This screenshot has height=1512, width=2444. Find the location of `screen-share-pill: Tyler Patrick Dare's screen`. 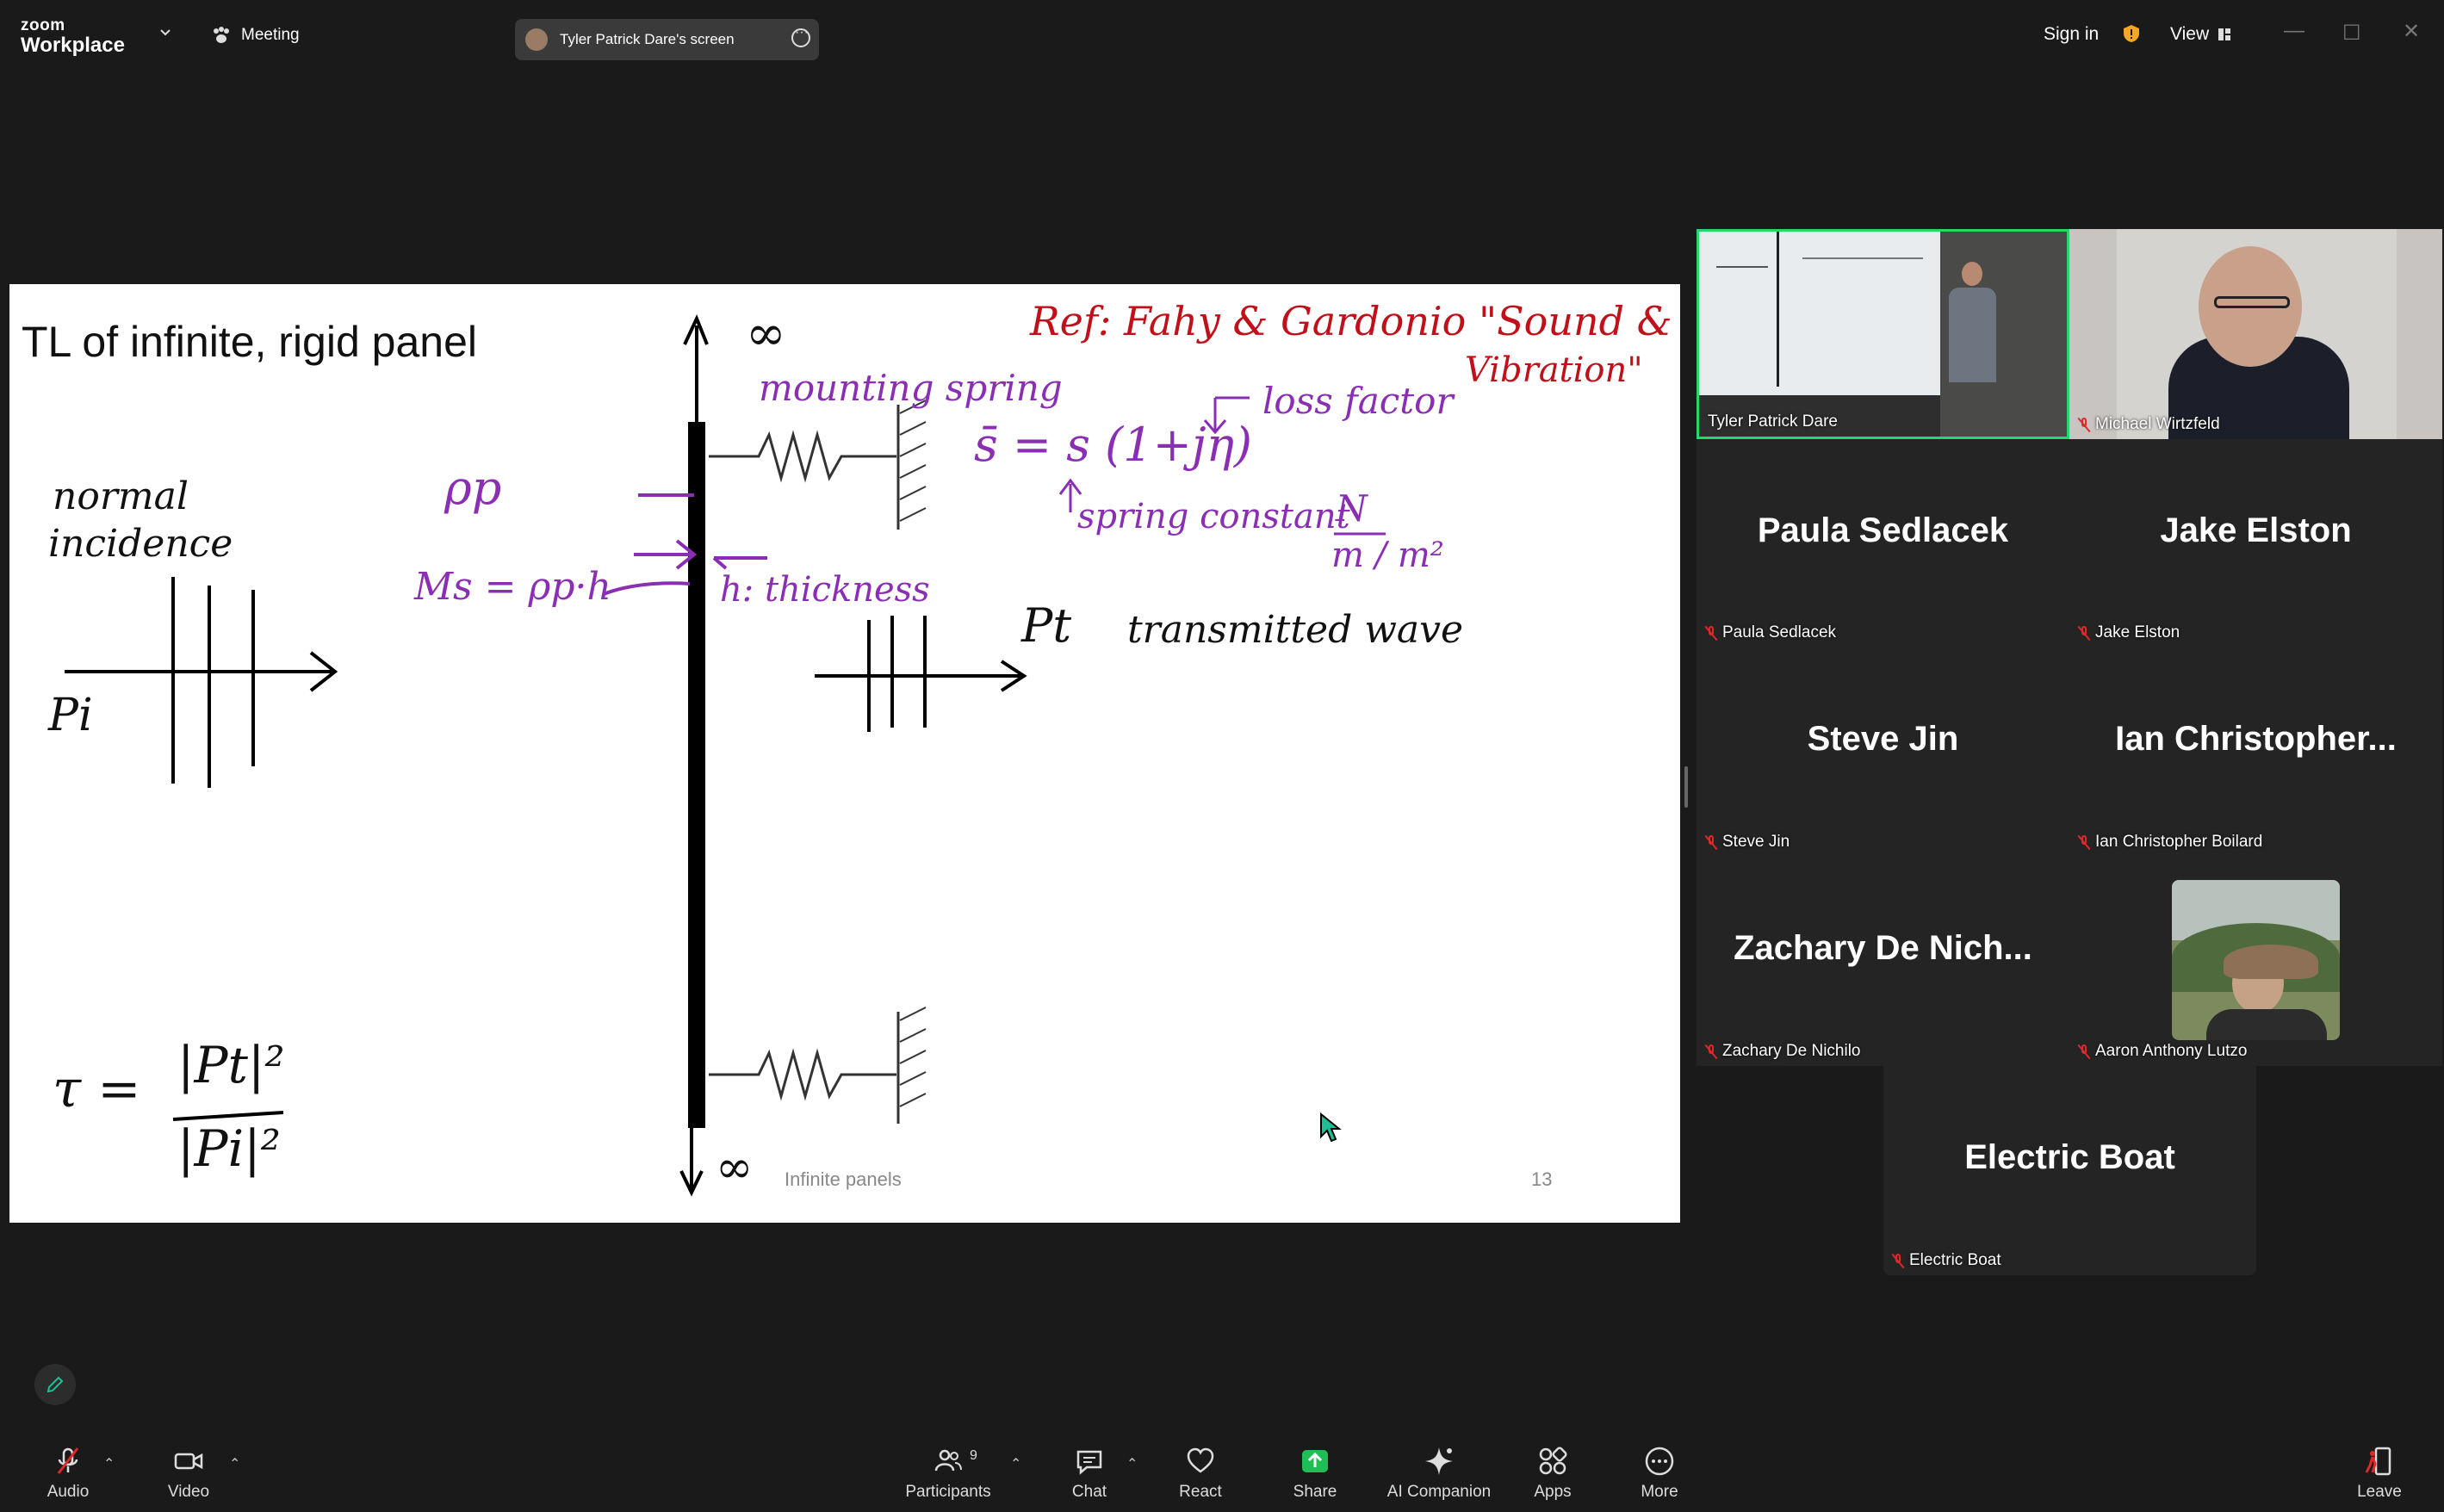

screen-share-pill: Tyler Patrick Dare's screen is located at coordinates (667, 39).